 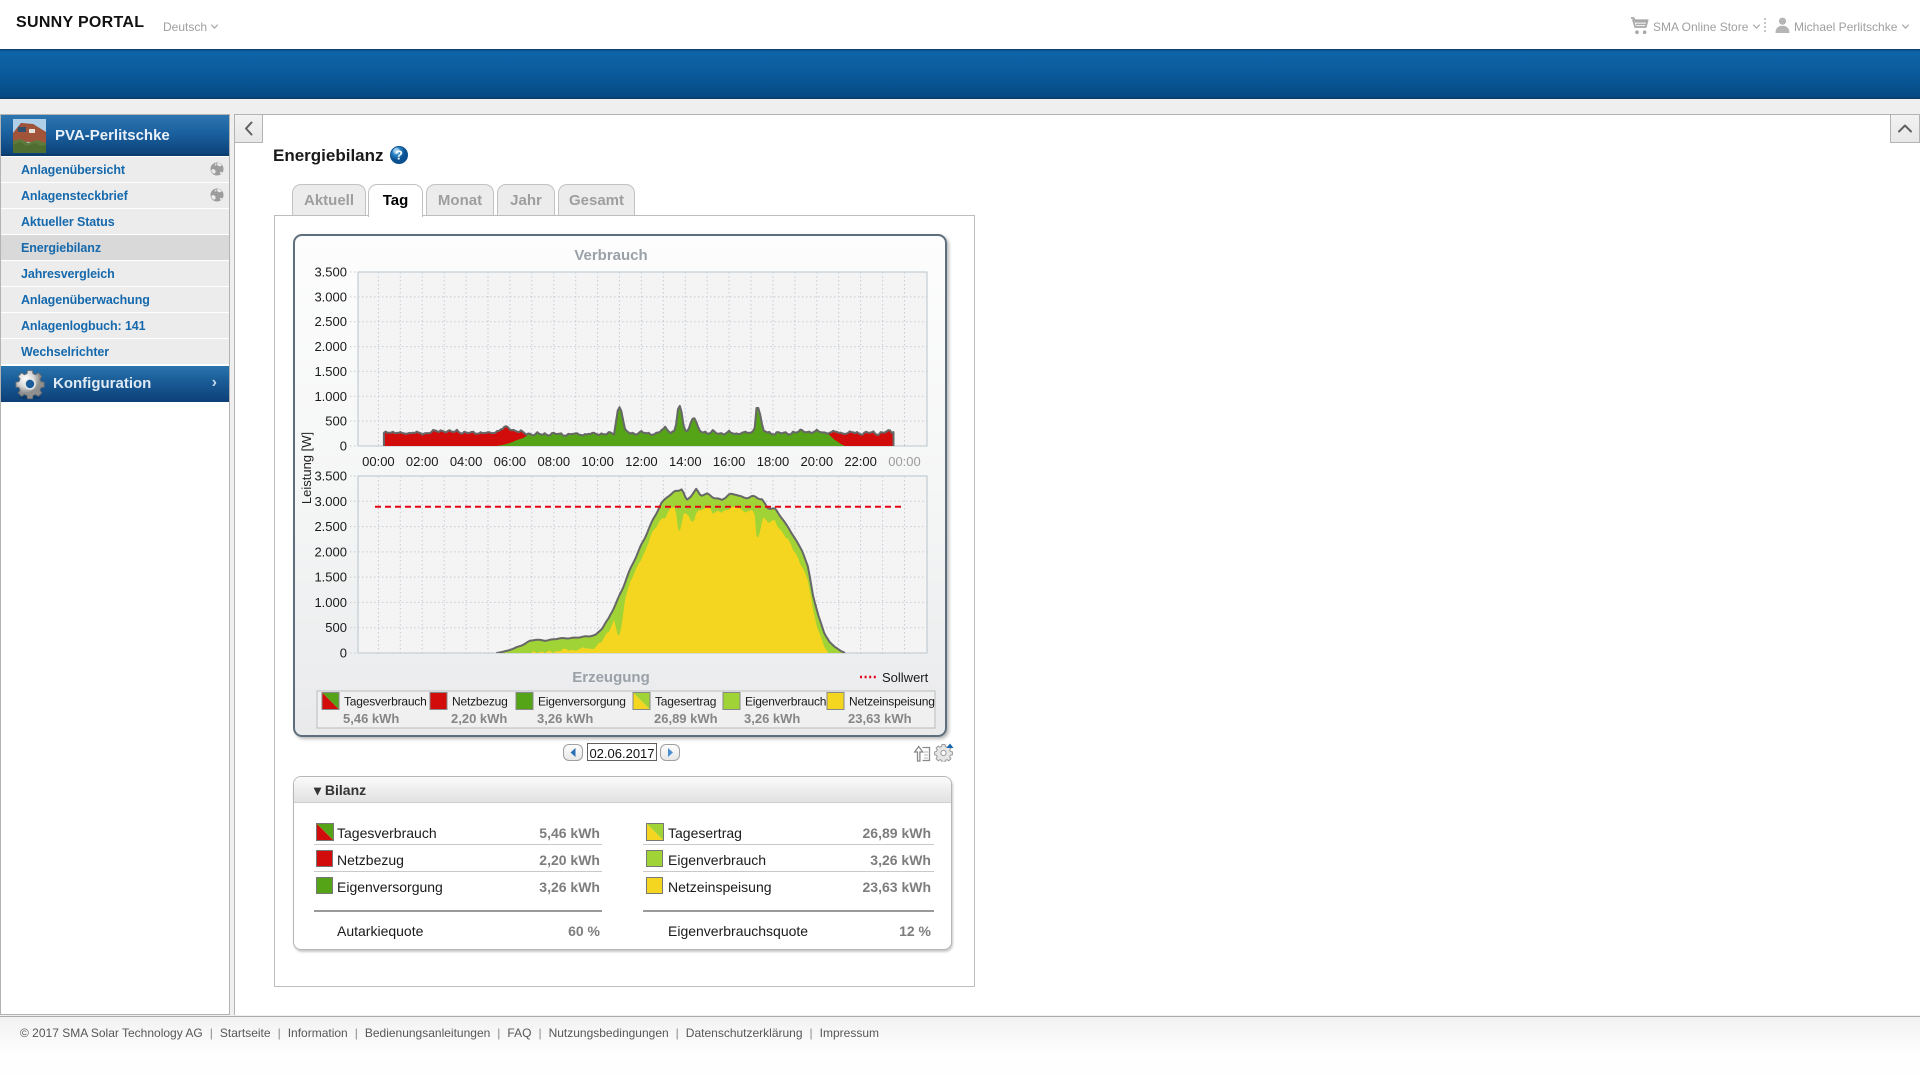 I want to click on svg-text: 5,46 kWh, so click(x=371, y=718).